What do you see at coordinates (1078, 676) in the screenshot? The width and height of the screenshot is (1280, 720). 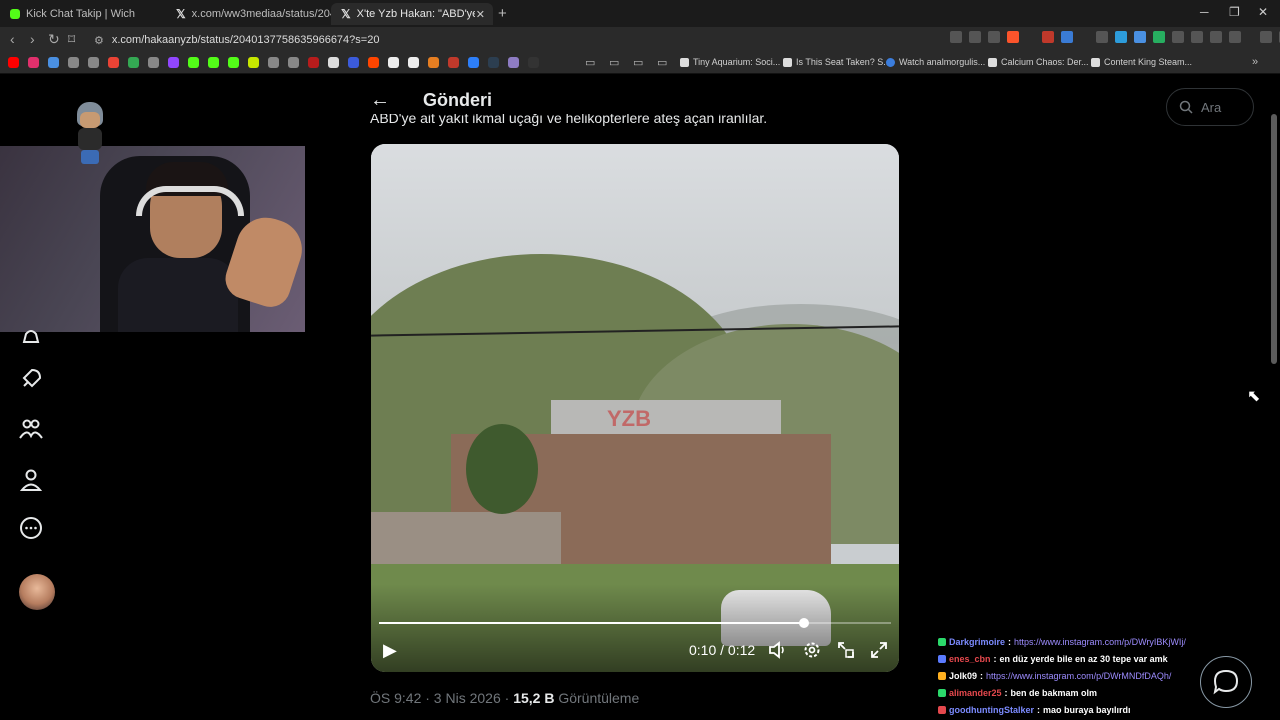 I see `chat-message-text: https://www.instagram.com/p/DWrMNDfDAQh/` at bounding box center [1078, 676].